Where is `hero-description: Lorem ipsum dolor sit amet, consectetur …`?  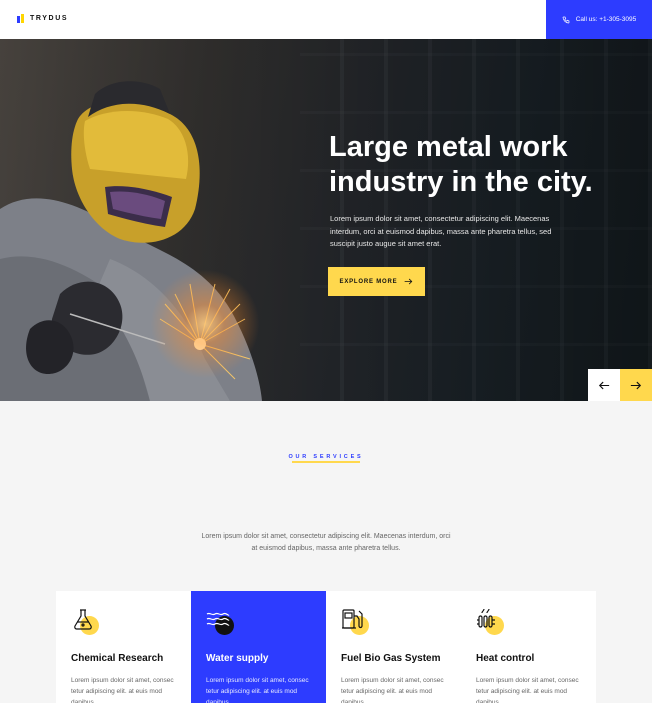 hero-description: Lorem ipsum dolor sit amet, consectetur … is located at coordinates (441, 231).